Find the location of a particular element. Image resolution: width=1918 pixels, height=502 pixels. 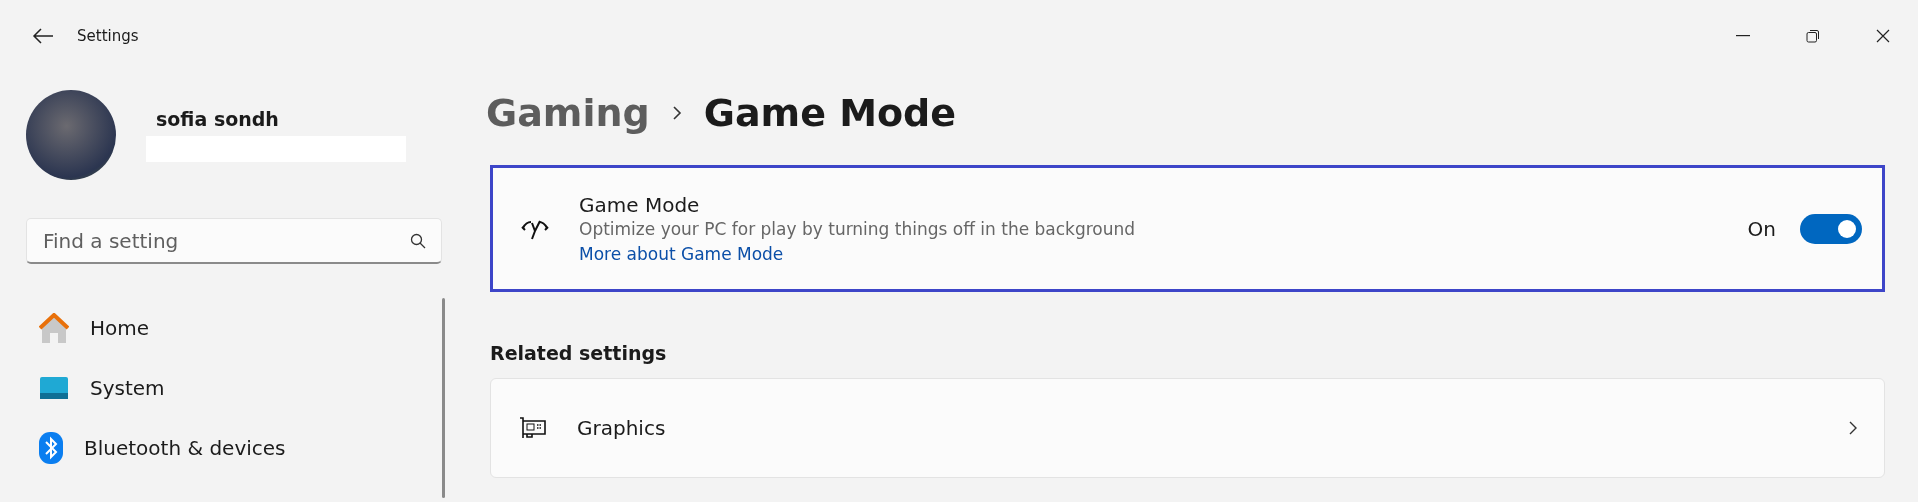

breadcrumb-link: Gaming is located at coordinates (568, 113).